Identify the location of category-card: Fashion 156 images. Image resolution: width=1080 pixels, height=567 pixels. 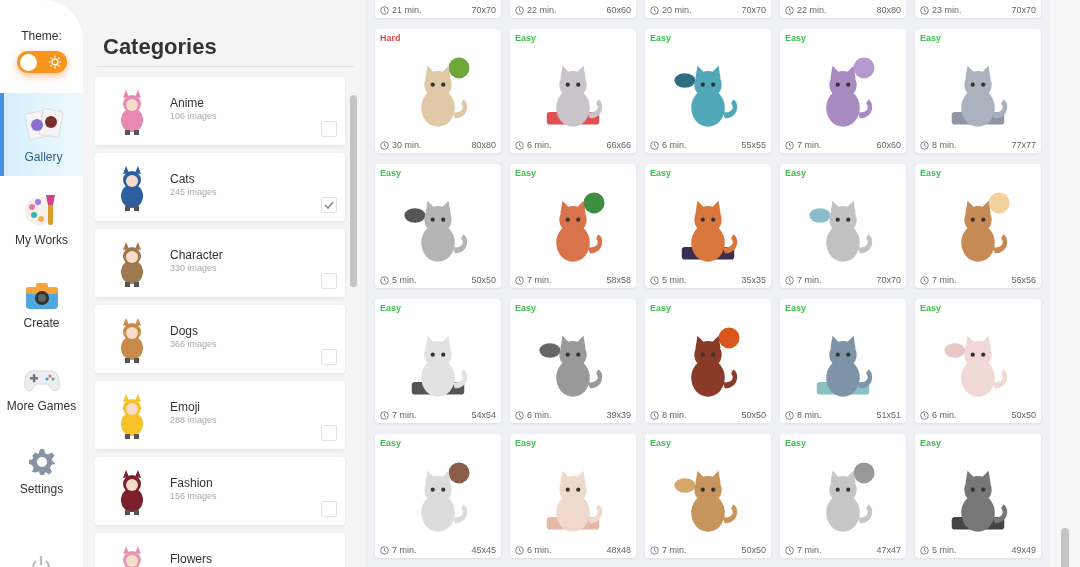
(220, 491).